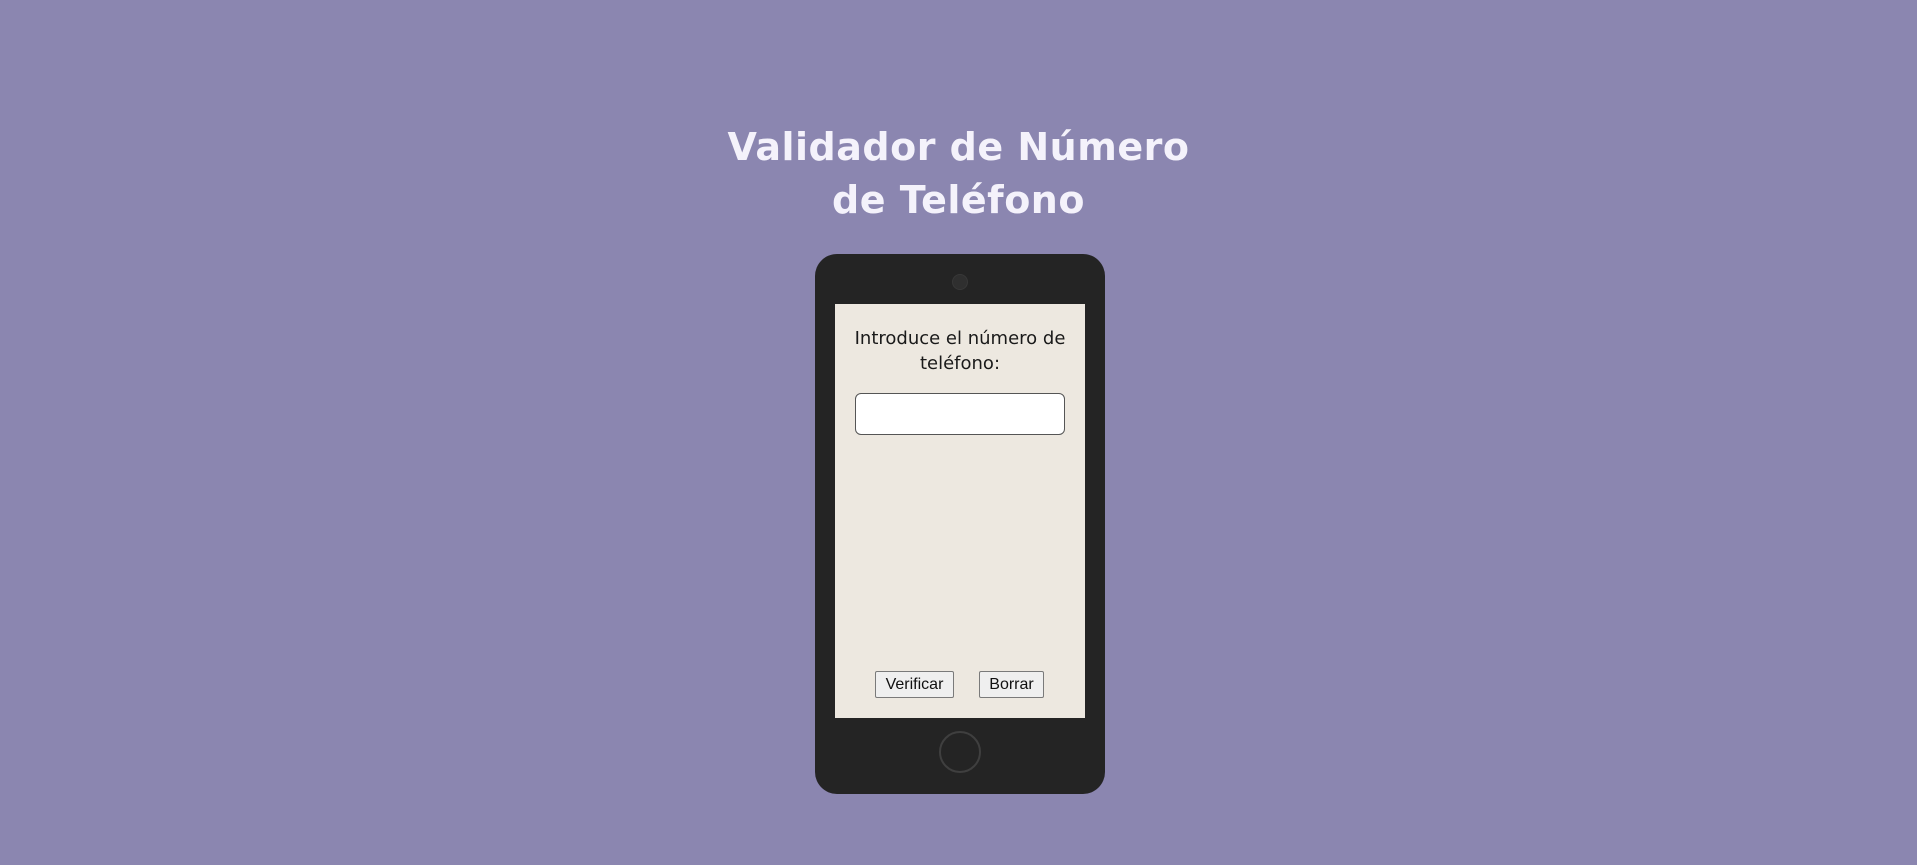 This screenshot has width=1917, height=865. What do you see at coordinates (958, 147) in the screenshot?
I see `page-title-line-1: Validador de Número` at bounding box center [958, 147].